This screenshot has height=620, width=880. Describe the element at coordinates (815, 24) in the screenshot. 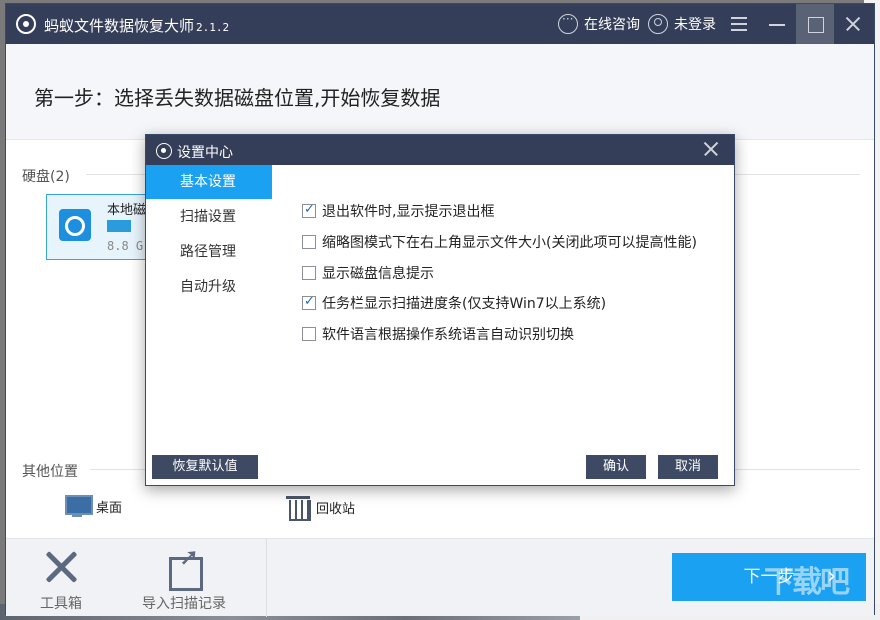

I see `maximize-button` at that location.